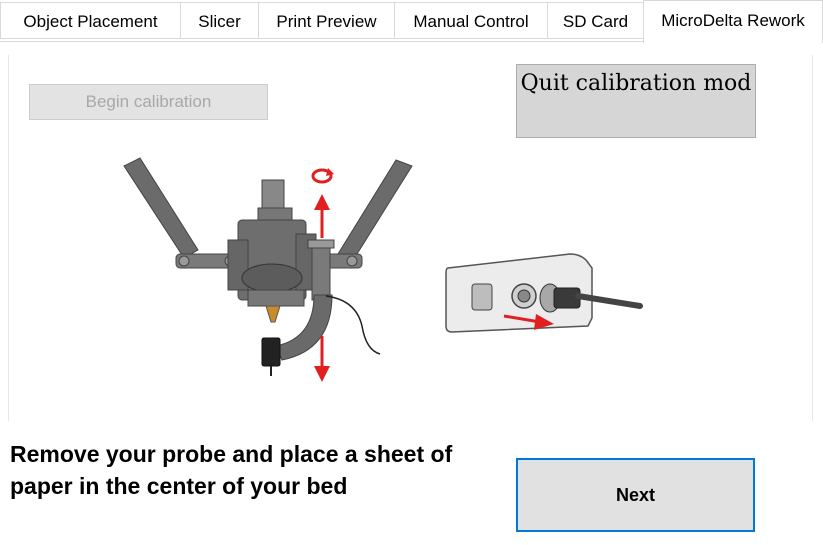 This screenshot has width=823, height=545. What do you see at coordinates (322, 176) in the screenshot?
I see `rotate-arrow-icon` at bounding box center [322, 176].